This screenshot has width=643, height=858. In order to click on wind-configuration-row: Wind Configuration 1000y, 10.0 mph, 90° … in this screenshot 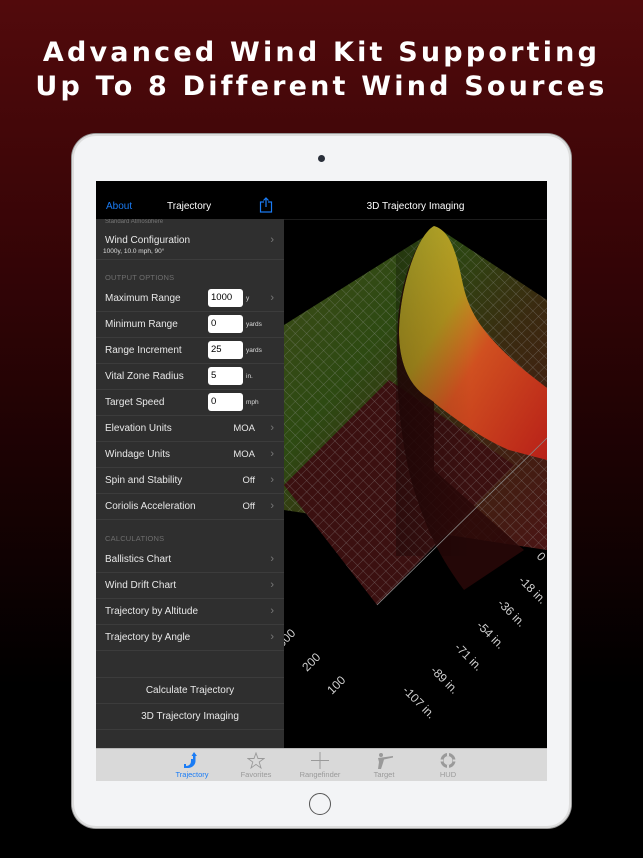, I will do `click(190, 241)`.